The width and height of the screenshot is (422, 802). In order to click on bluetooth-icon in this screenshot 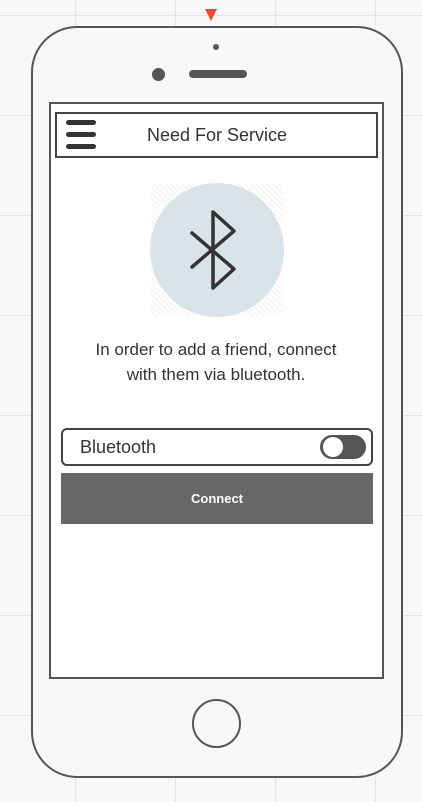, I will do `click(213, 250)`.